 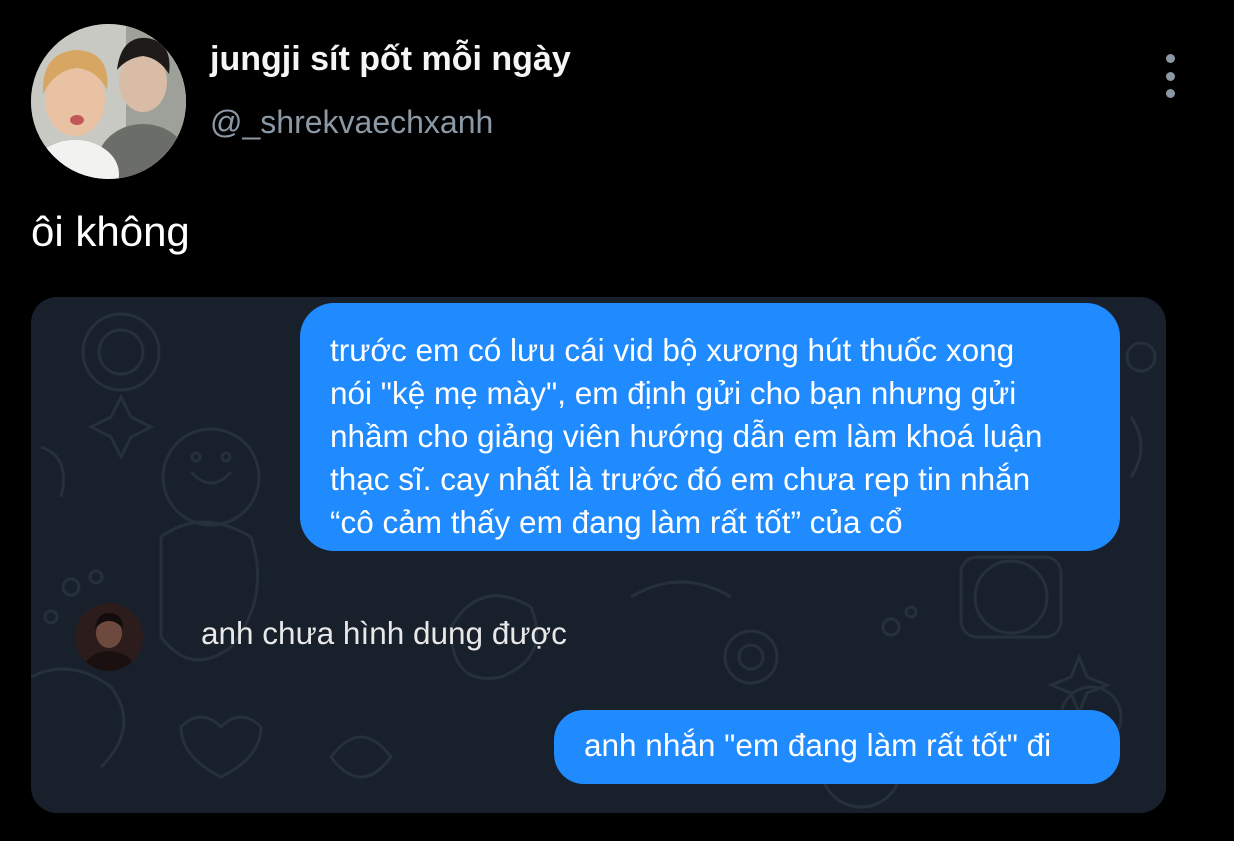 I want to click on message-bubble-outgoing: anh nhắn "em đang làm rất tốt" đi, so click(x=837, y=747).